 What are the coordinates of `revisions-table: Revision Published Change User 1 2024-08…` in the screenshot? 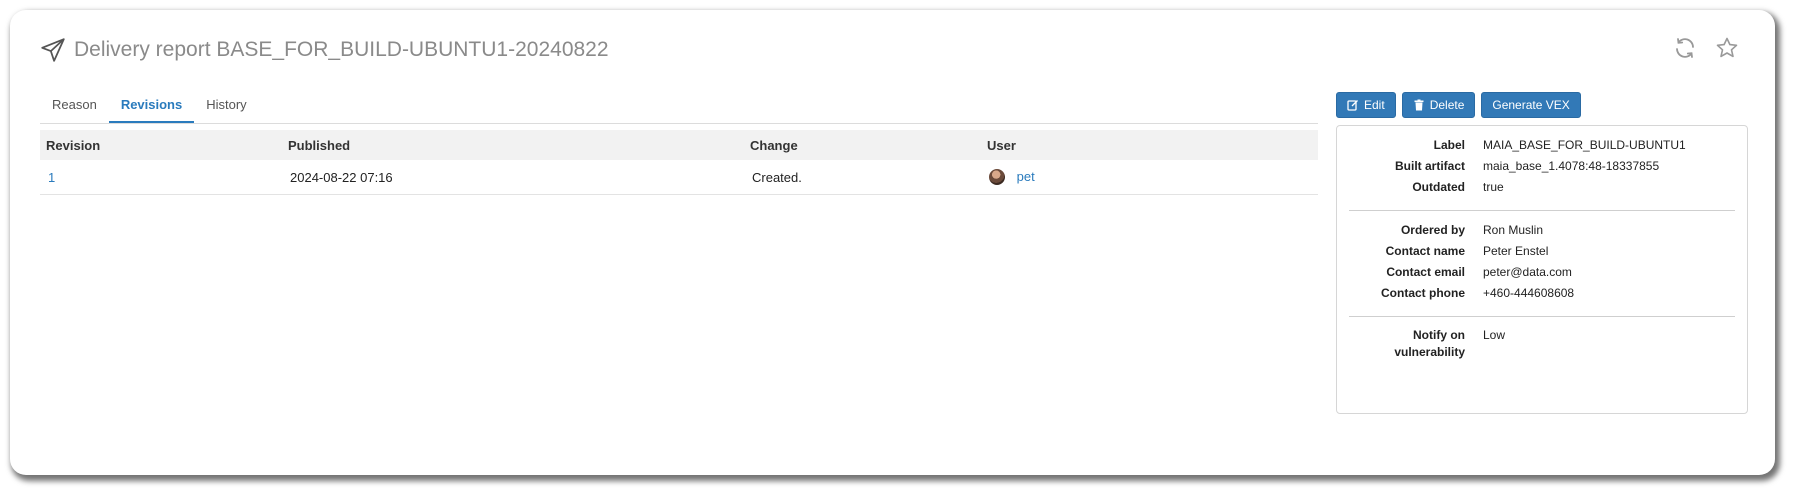 It's located at (679, 162).